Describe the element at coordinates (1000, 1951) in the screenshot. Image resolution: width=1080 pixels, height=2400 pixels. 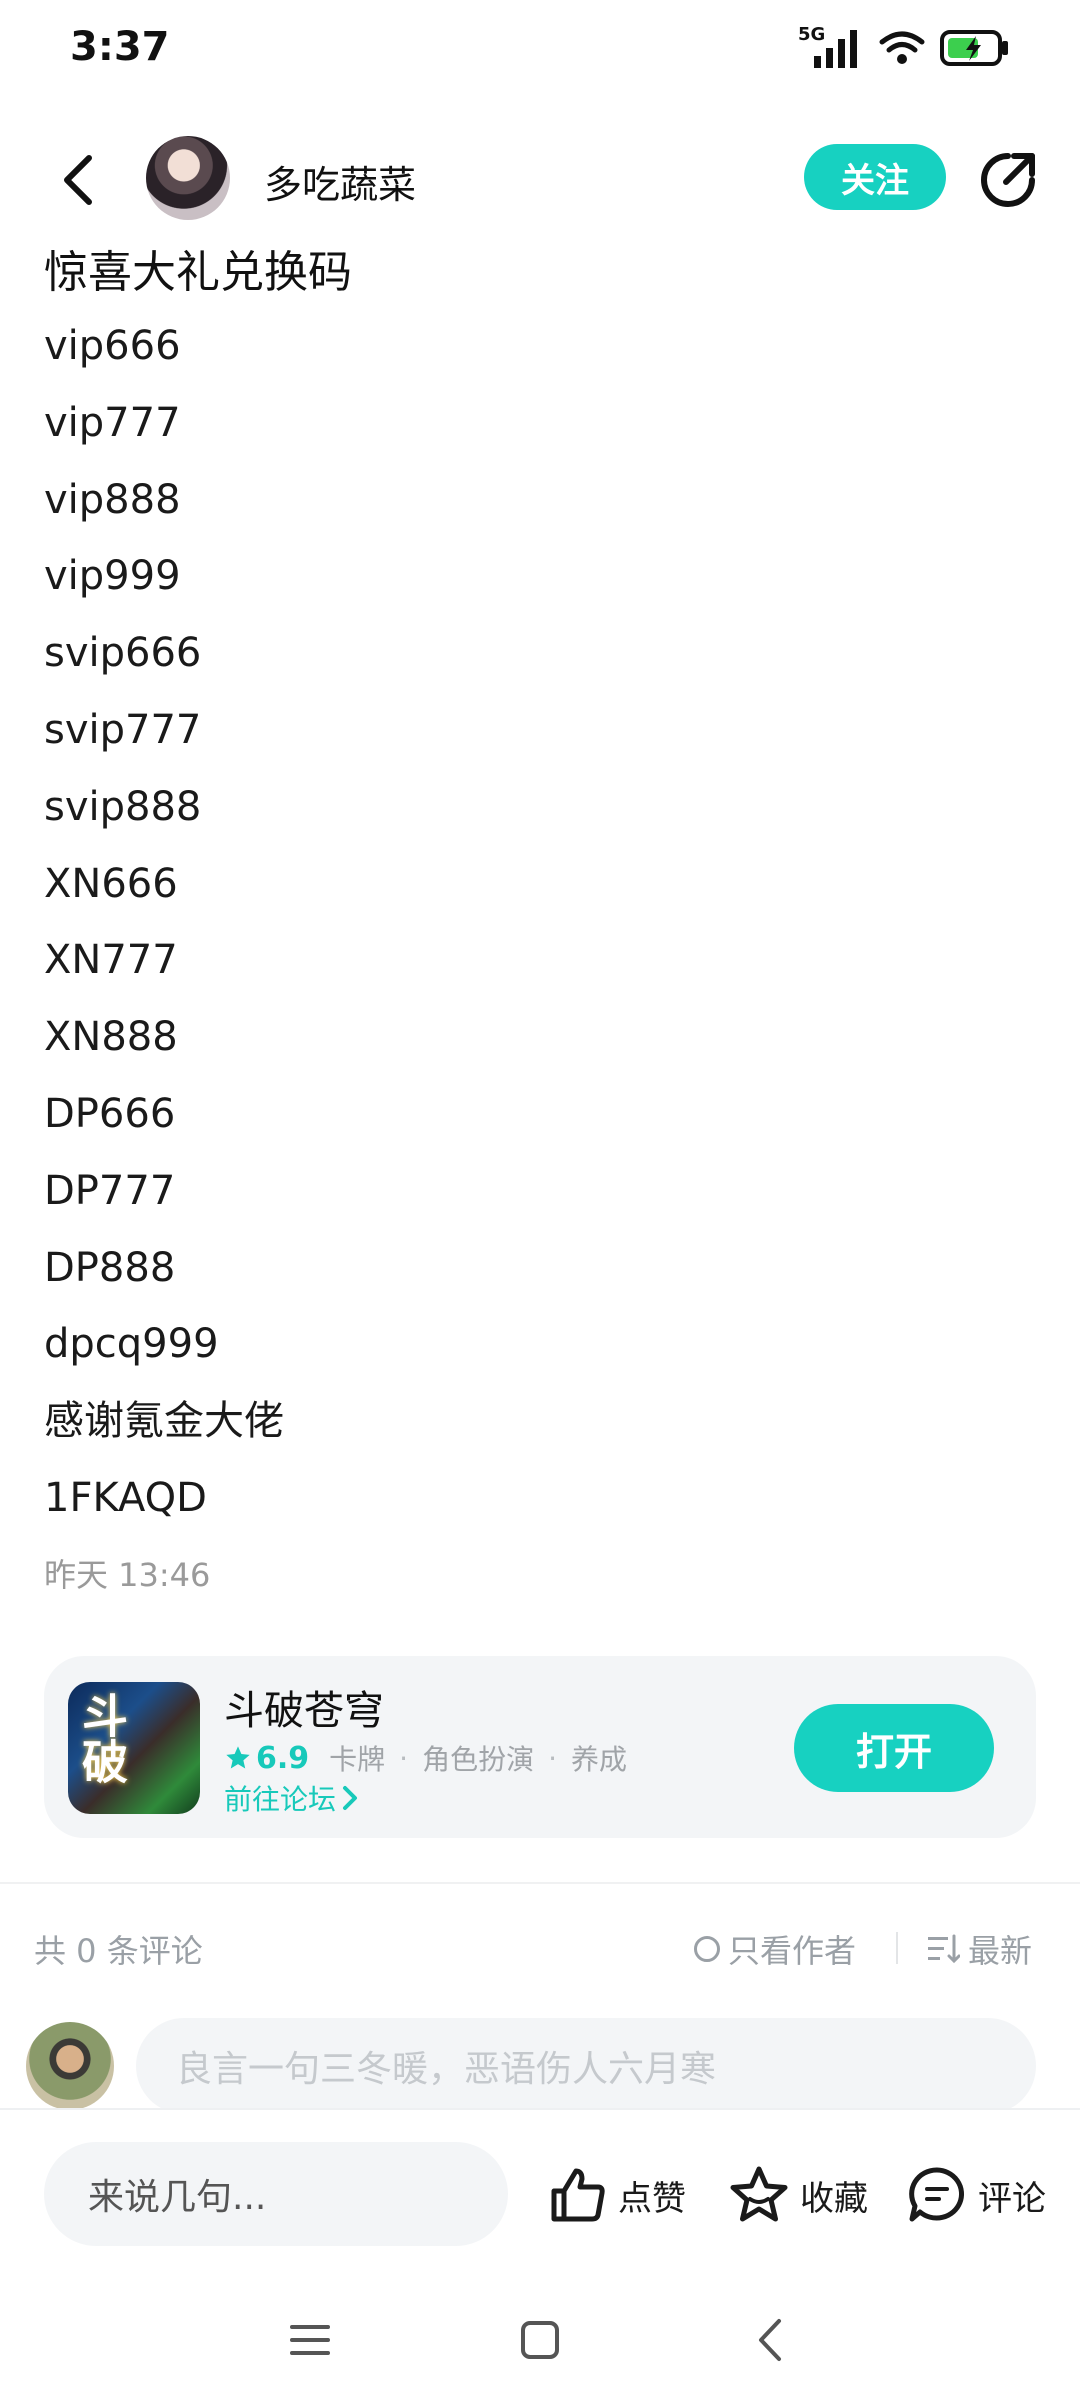
I see `sort-latest-label: 最新` at that location.